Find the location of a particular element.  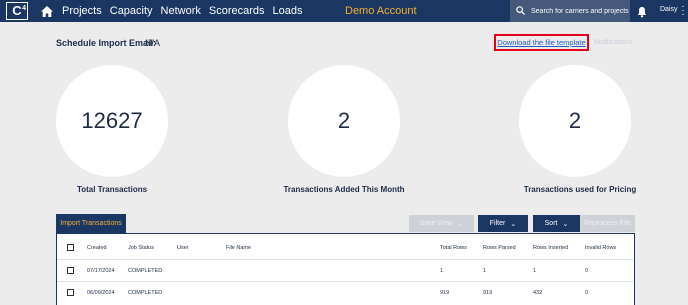

added-this-month-circle: 2 is located at coordinates (344, 121).